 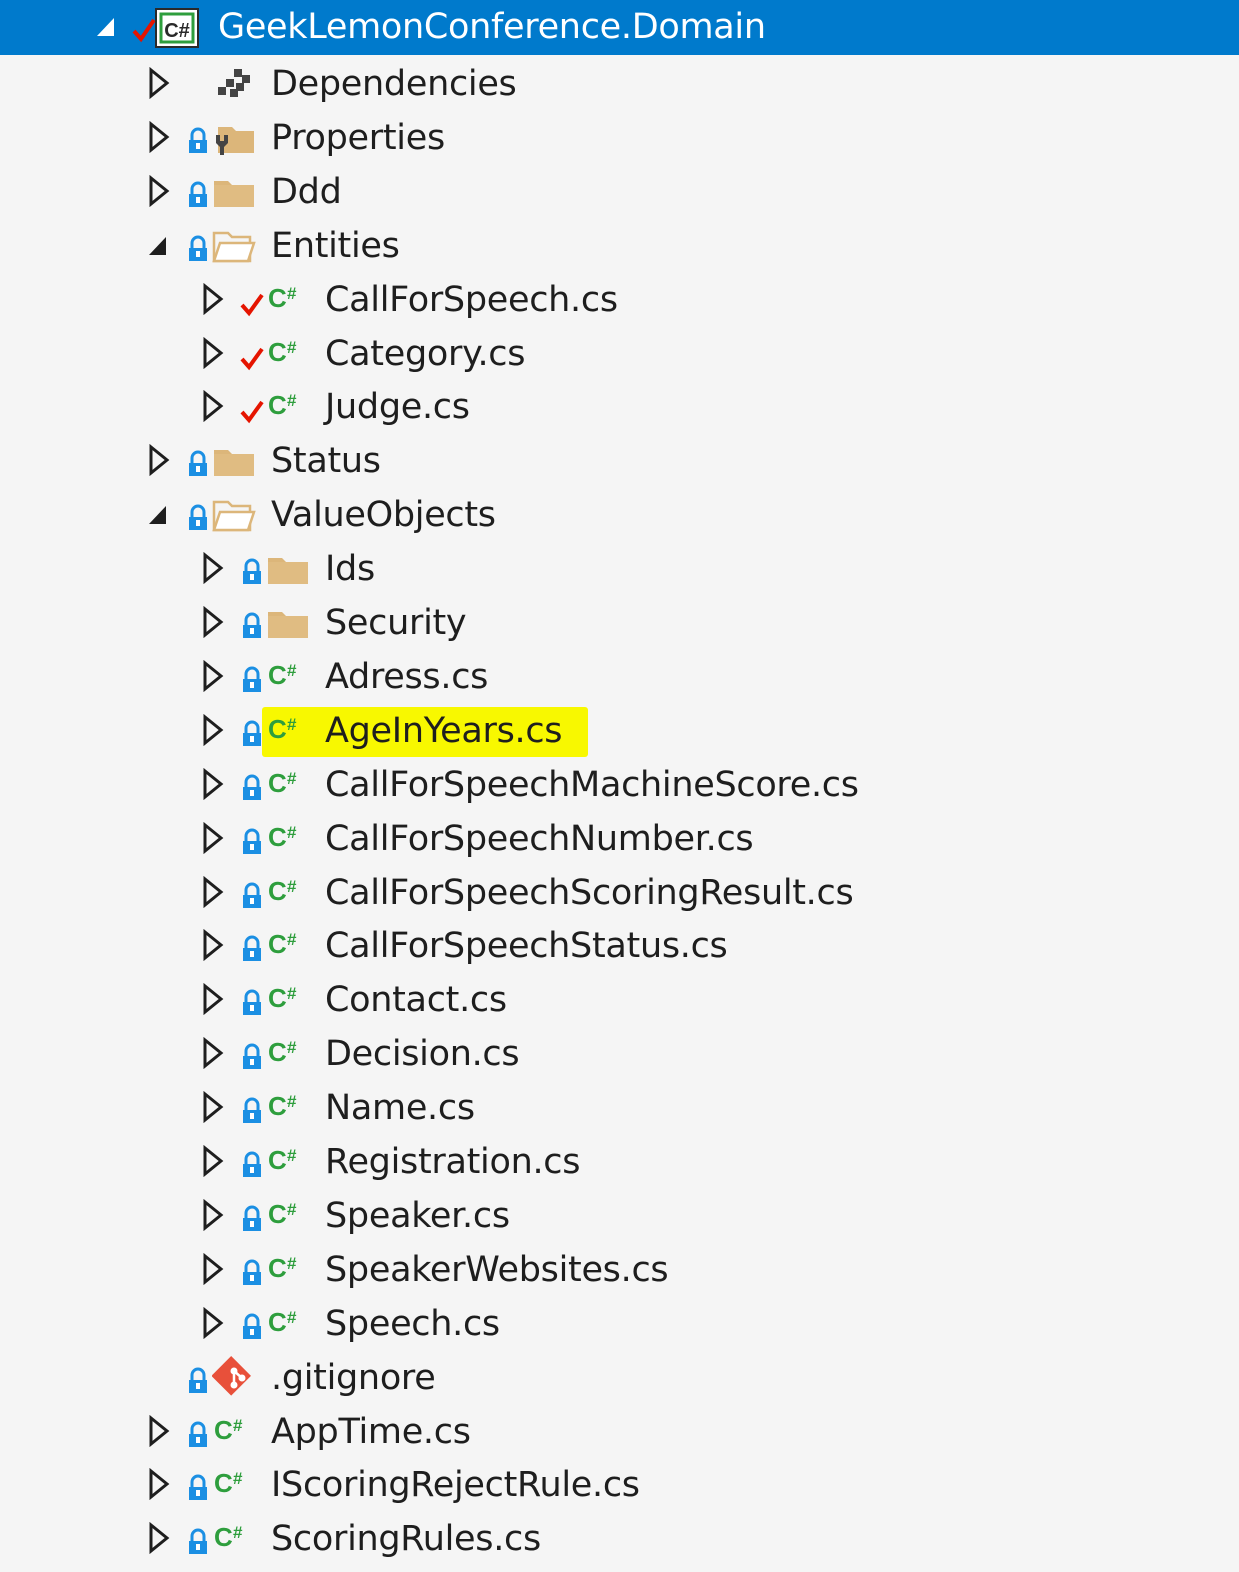 What do you see at coordinates (619, 1215) in the screenshot?
I see `tree-item: C # Speaker.cs` at bounding box center [619, 1215].